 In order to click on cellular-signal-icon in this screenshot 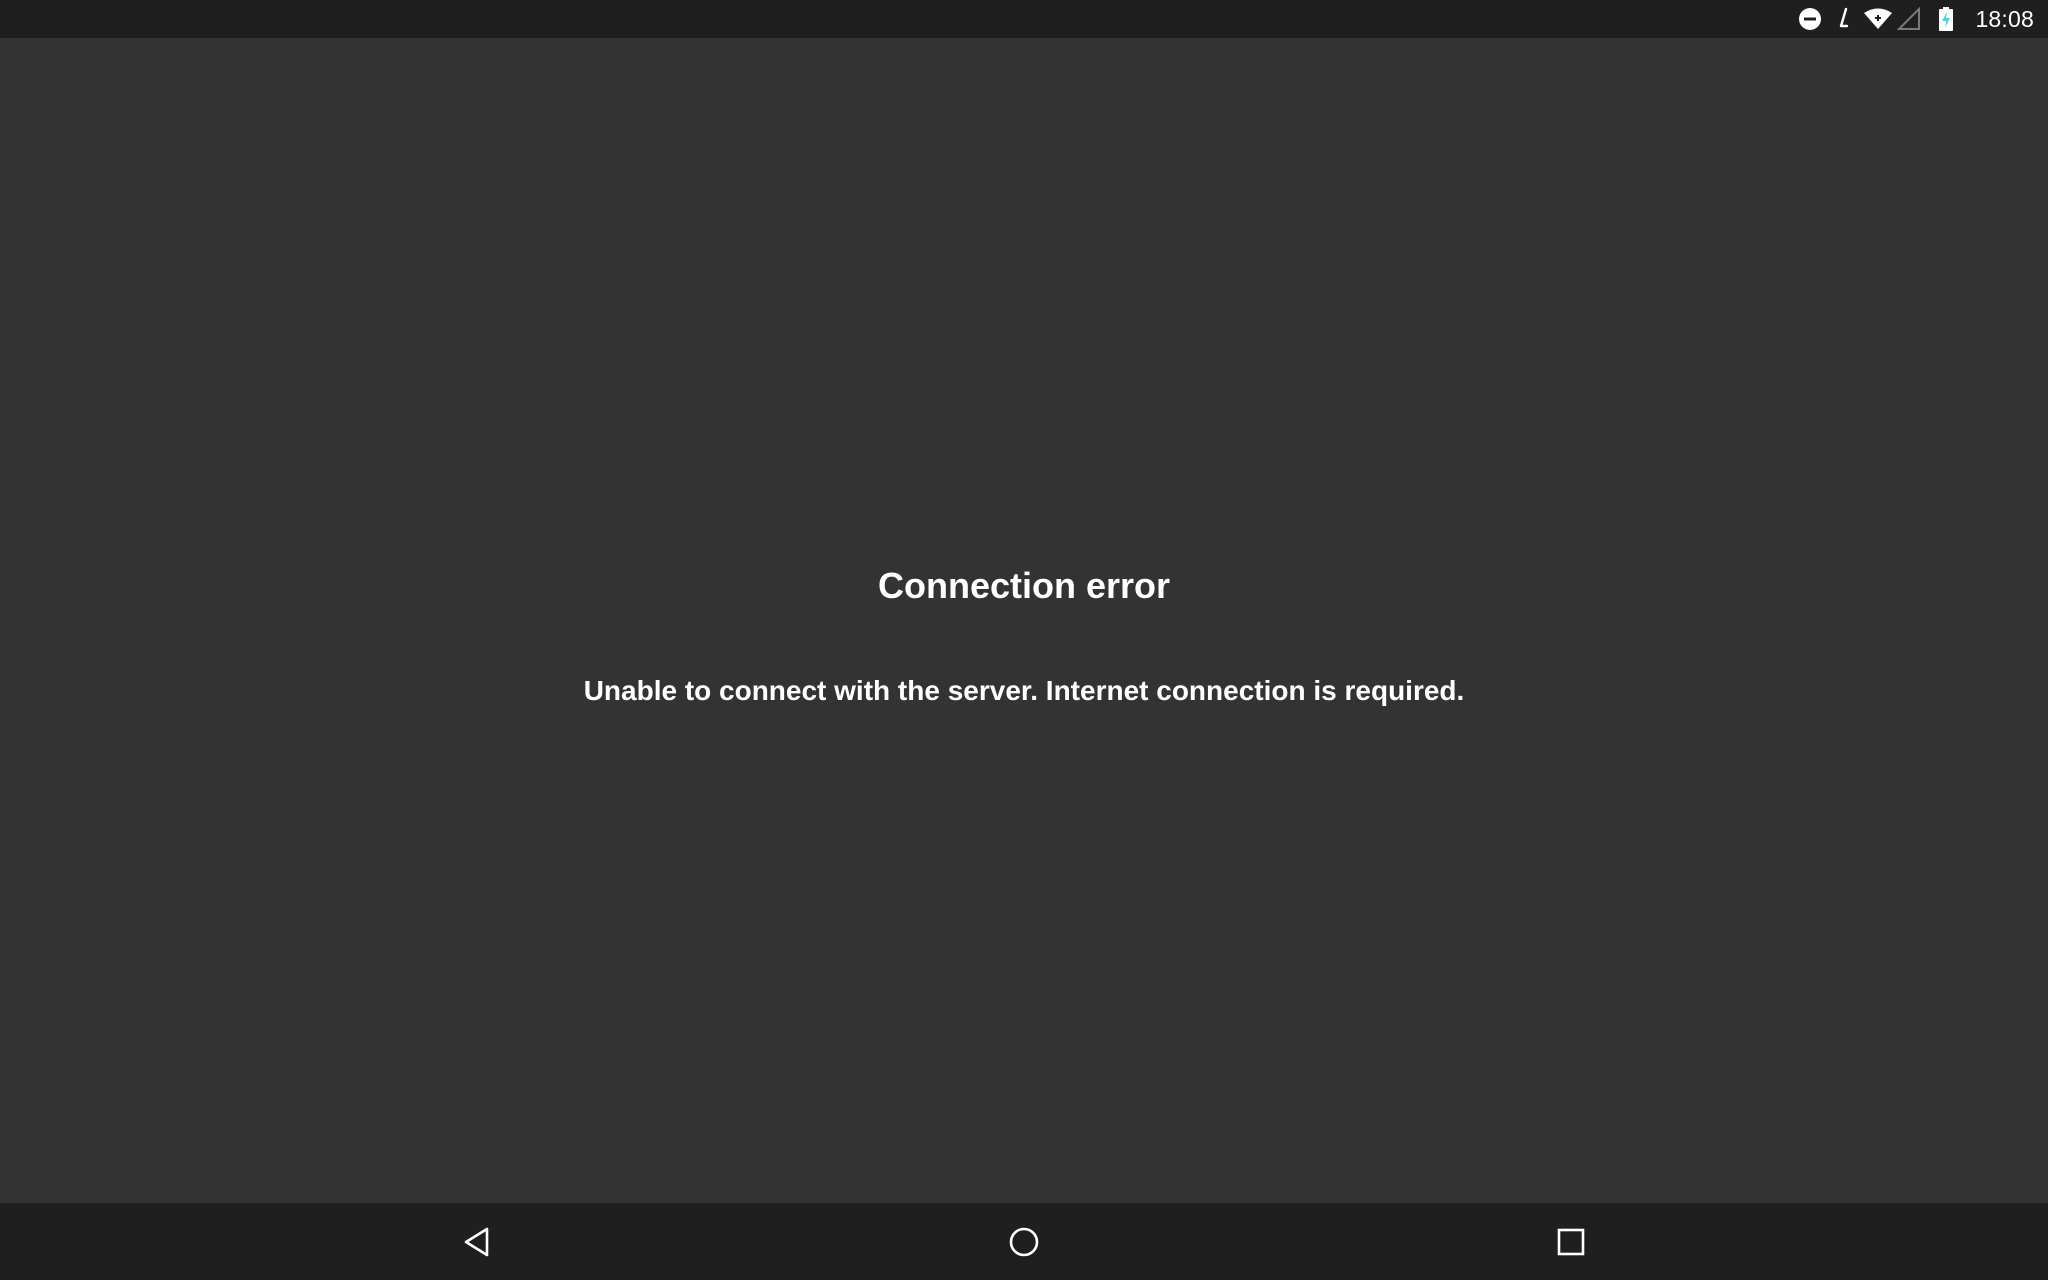, I will do `click(1909, 19)`.